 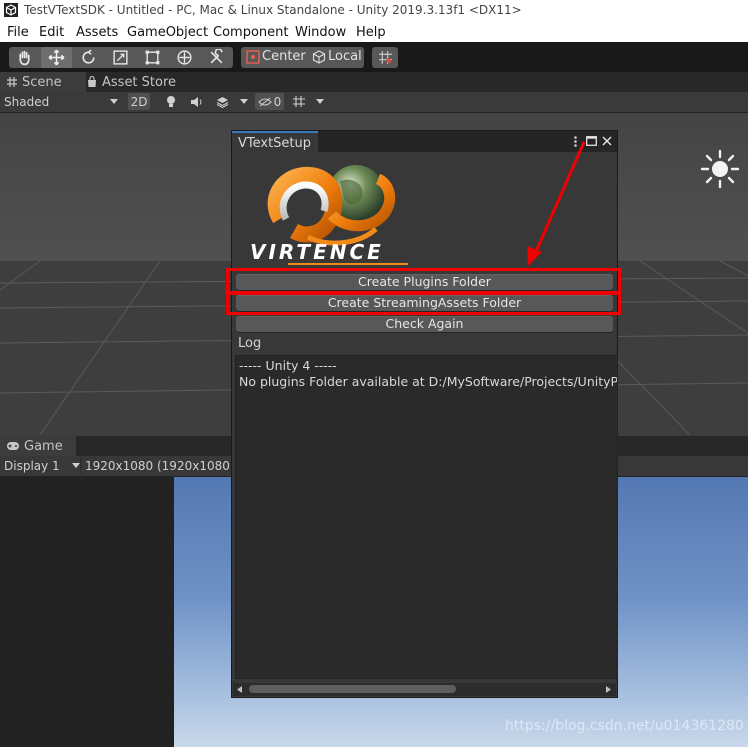 I want to click on shading-mode-dropdown: Shaded, so click(x=63, y=101).